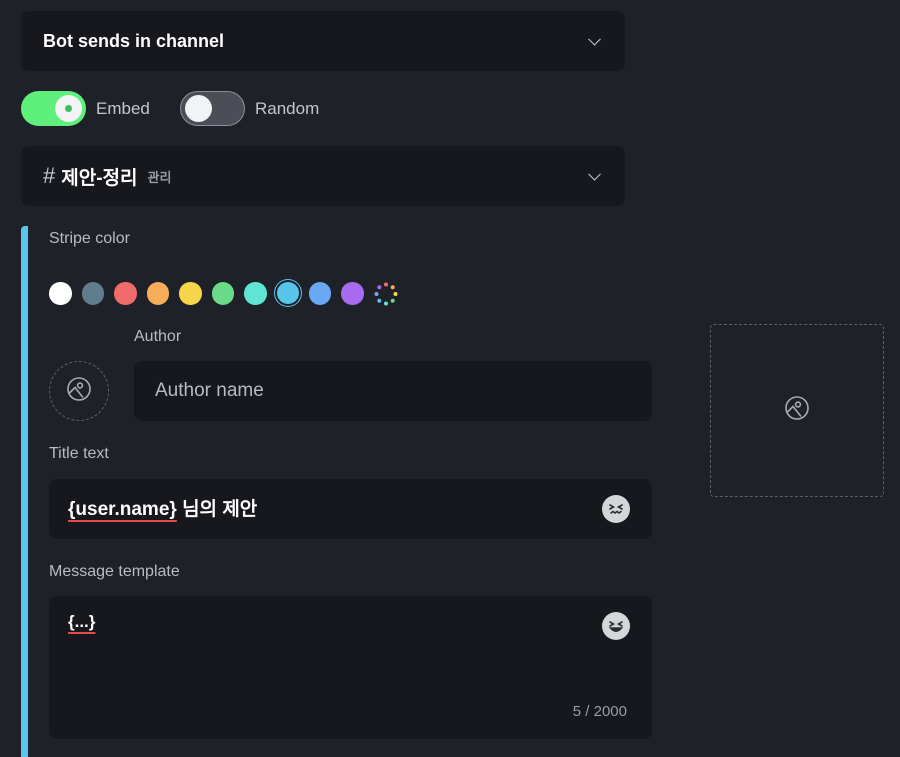 The width and height of the screenshot is (900, 757). Describe the element at coordinates (319, 293) in the screenshot. I see `color-swatch-blue` at that location.